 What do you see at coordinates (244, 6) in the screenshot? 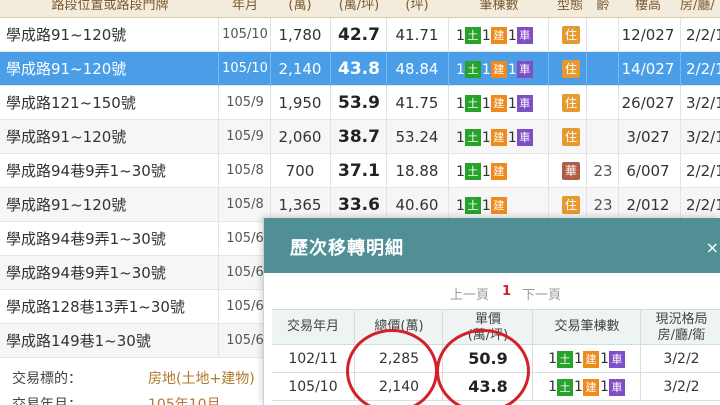
I see `col-year-month: 年月` at bounding box center [244, 6].